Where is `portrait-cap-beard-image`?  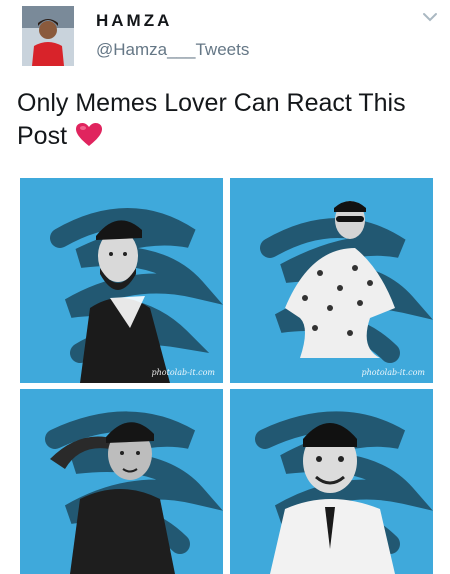 portrait-cap-beard-image is located at coordinates (136, 295).